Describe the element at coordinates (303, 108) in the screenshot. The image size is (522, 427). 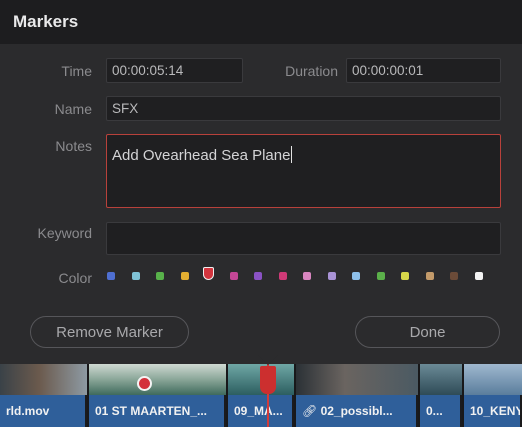
I see `name-field: SFX` at that location.